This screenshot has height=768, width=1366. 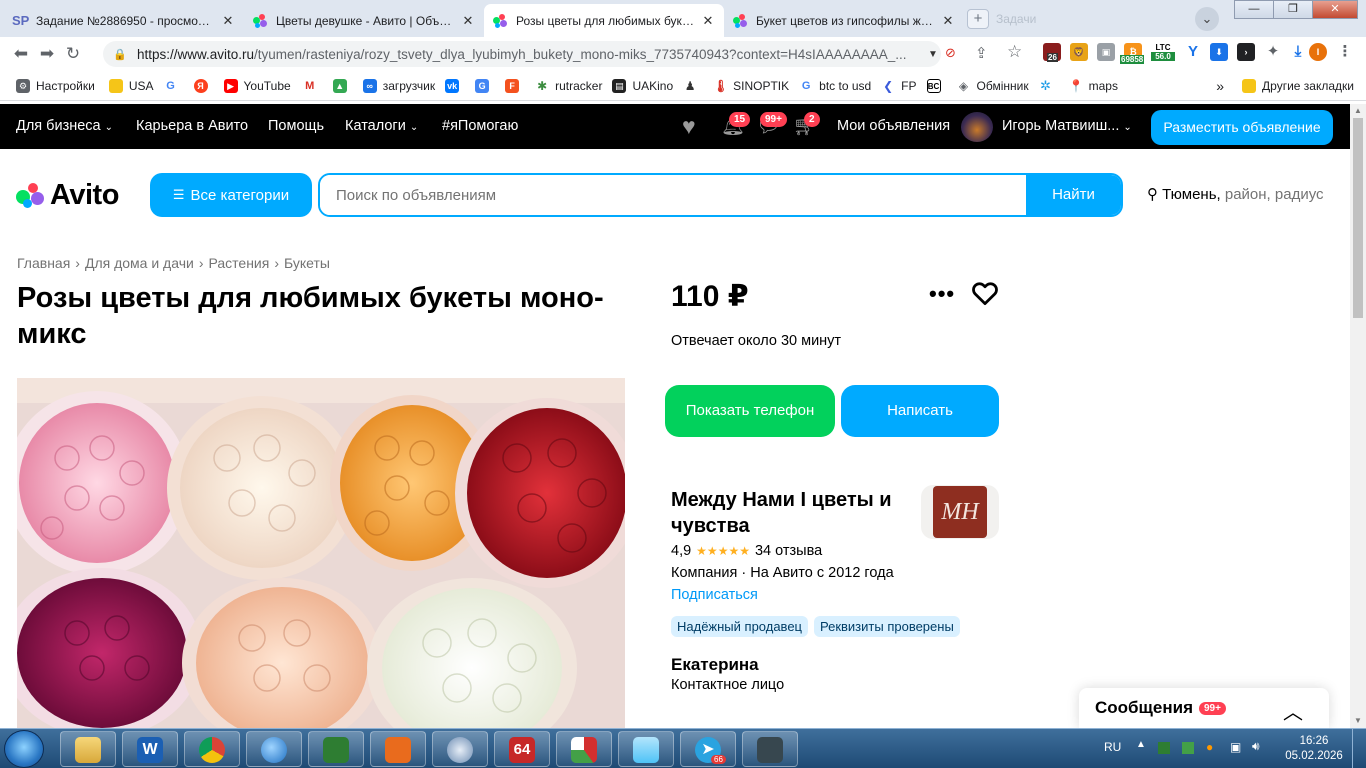 What do you see at coordinates (1141, 744) in the screenshot?
I see `tray-up-arrow-icon: ▲` at bounding box center [1141, 744].